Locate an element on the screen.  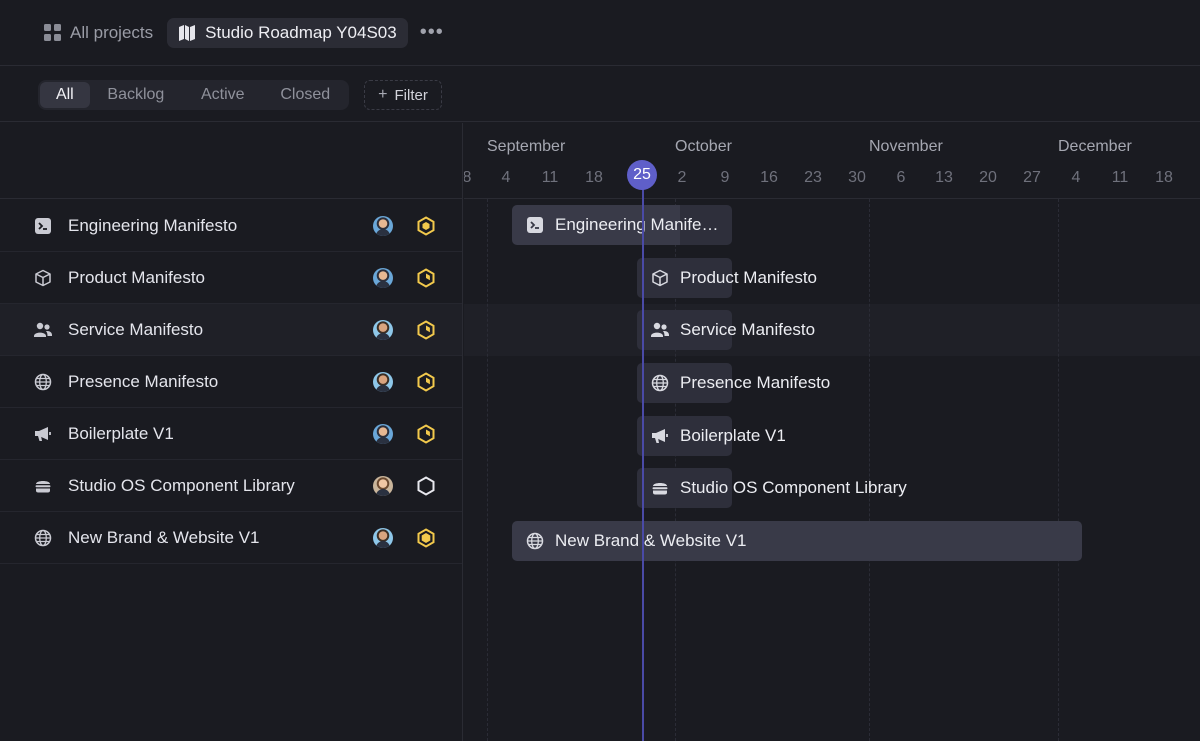
list-item: Engineering Manifesto is located at coordinates (231, 226).